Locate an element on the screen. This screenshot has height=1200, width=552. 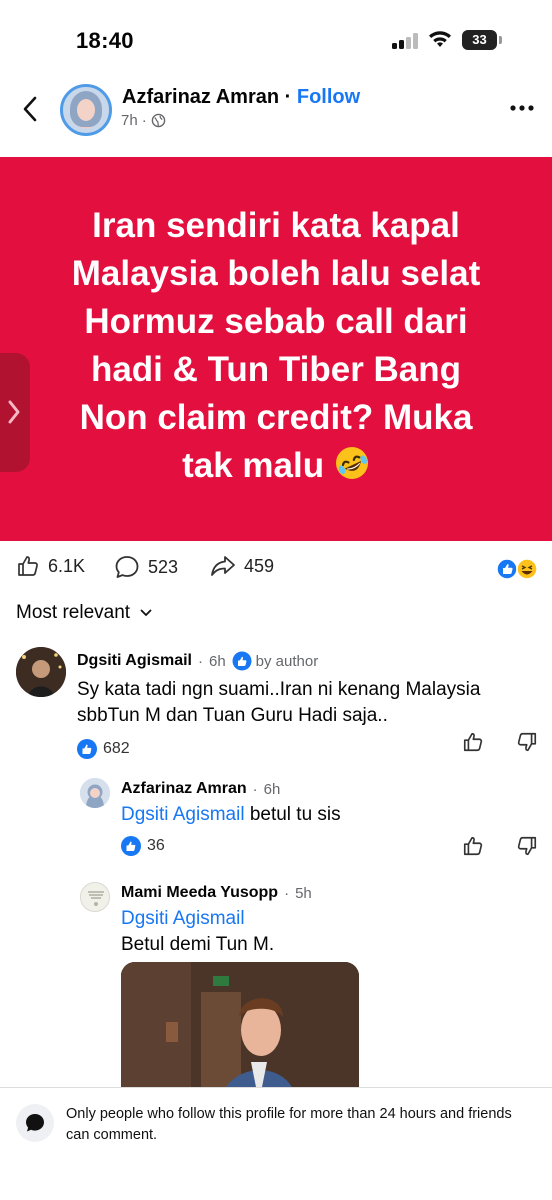
author-avatar is located at coordinates (86, 110).